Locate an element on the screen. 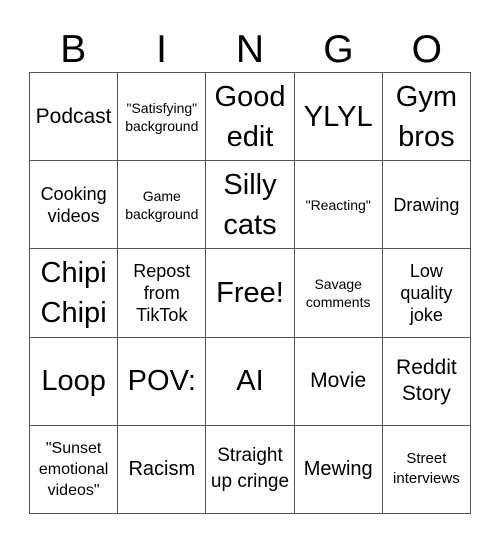  bingo-cell: Low quality joke is located at coordinates (426, 293).